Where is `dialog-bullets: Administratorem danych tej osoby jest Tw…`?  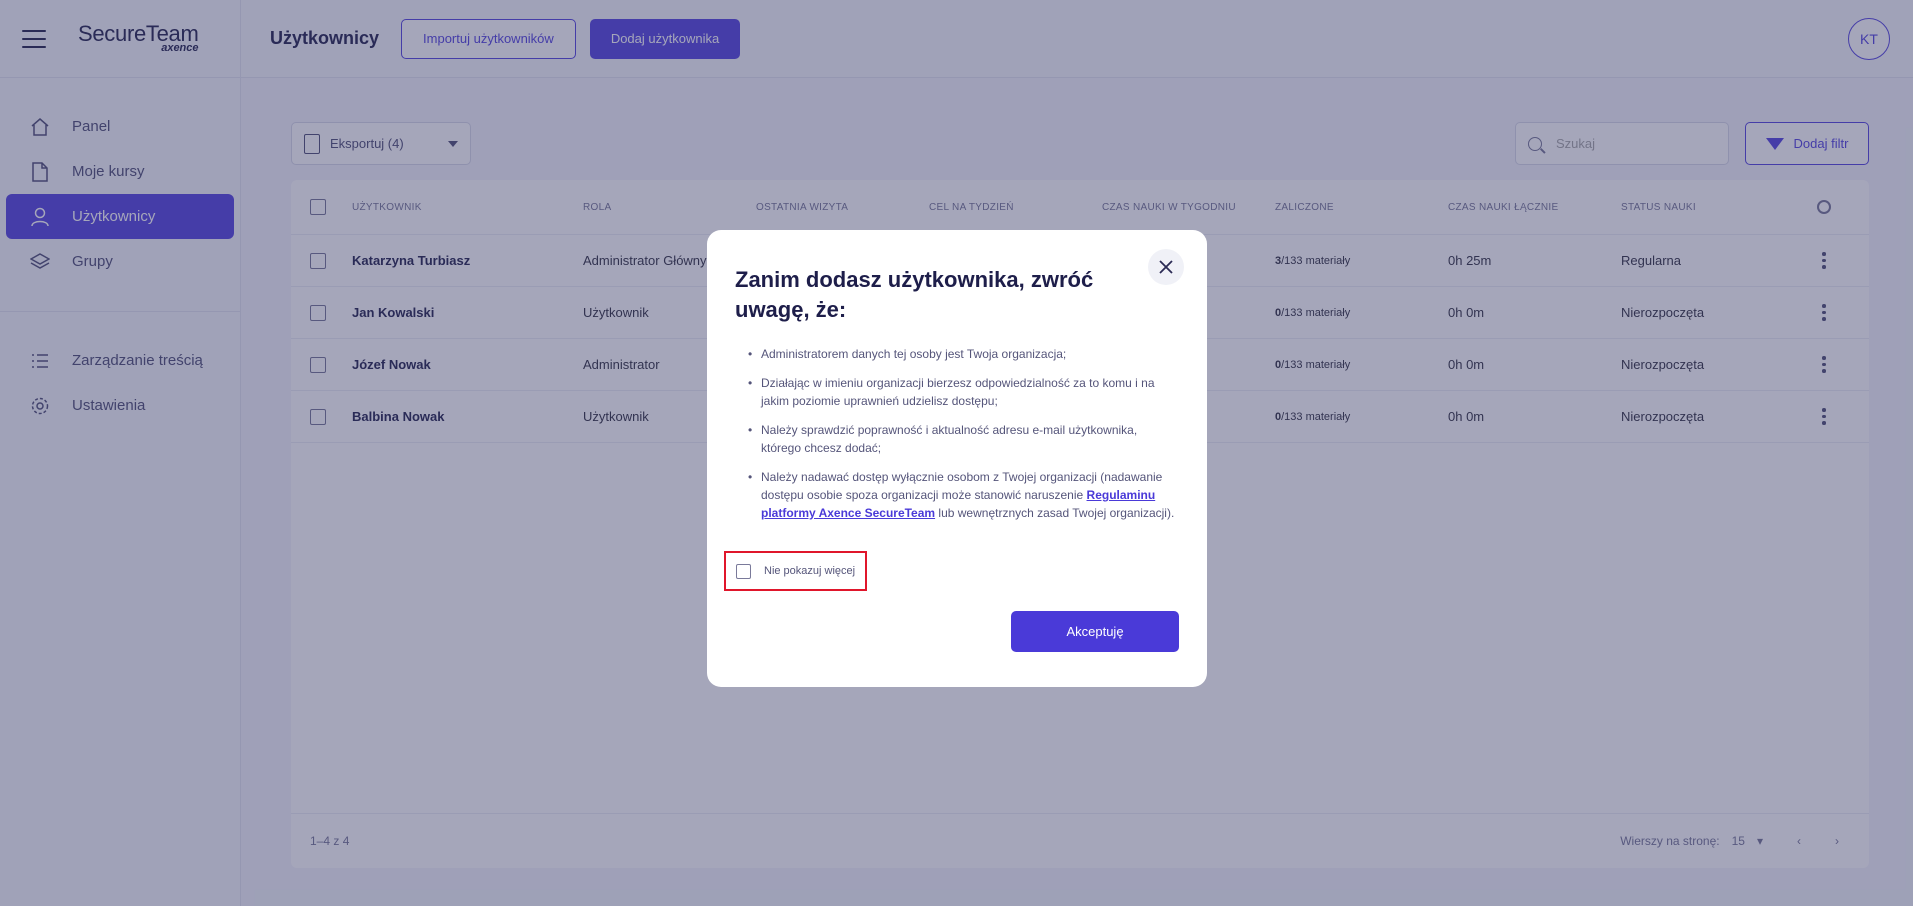
dialog-bullets: Administratorem danych tej osoby jest Tw… is located at coordinates (957, 433).